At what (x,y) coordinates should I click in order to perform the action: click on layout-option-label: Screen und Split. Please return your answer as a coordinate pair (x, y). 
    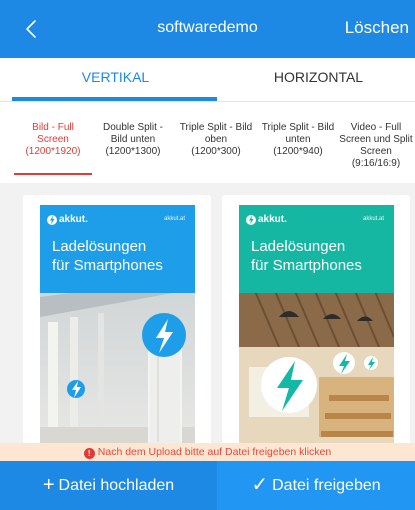
    Looking at the image, I should click on (376, 139).